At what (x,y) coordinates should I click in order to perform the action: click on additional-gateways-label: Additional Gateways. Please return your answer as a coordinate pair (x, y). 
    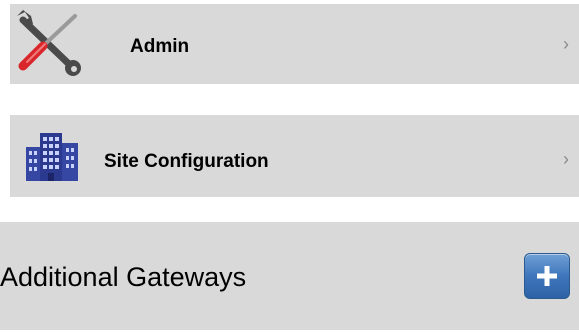
    Looking at the image, I should click on (123, 277).